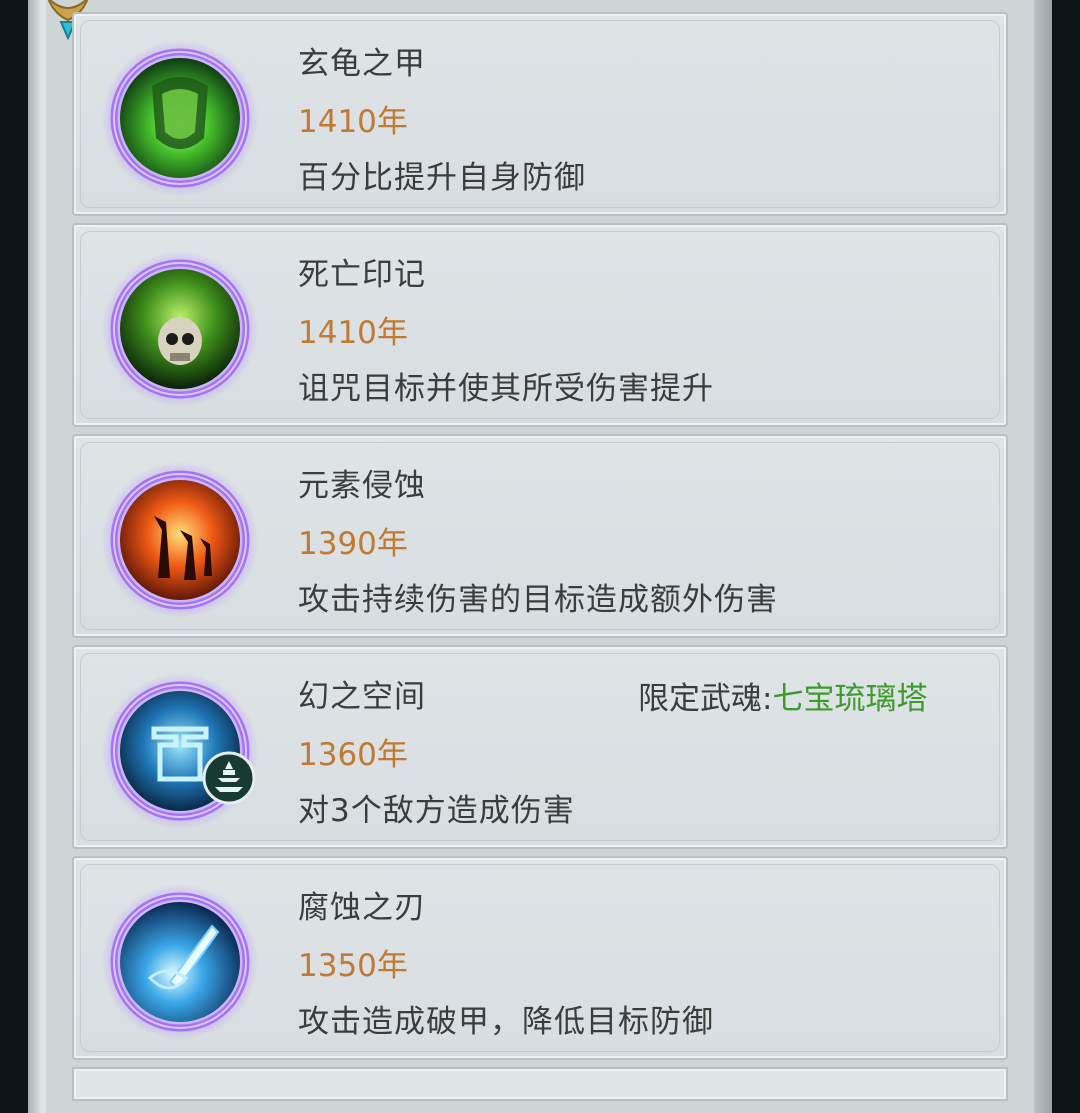  What do you see at coordinates (442, 178) in the screenshot?
I see `skill-description: 百分比提升自身防御` at bounding box center [442, 178].